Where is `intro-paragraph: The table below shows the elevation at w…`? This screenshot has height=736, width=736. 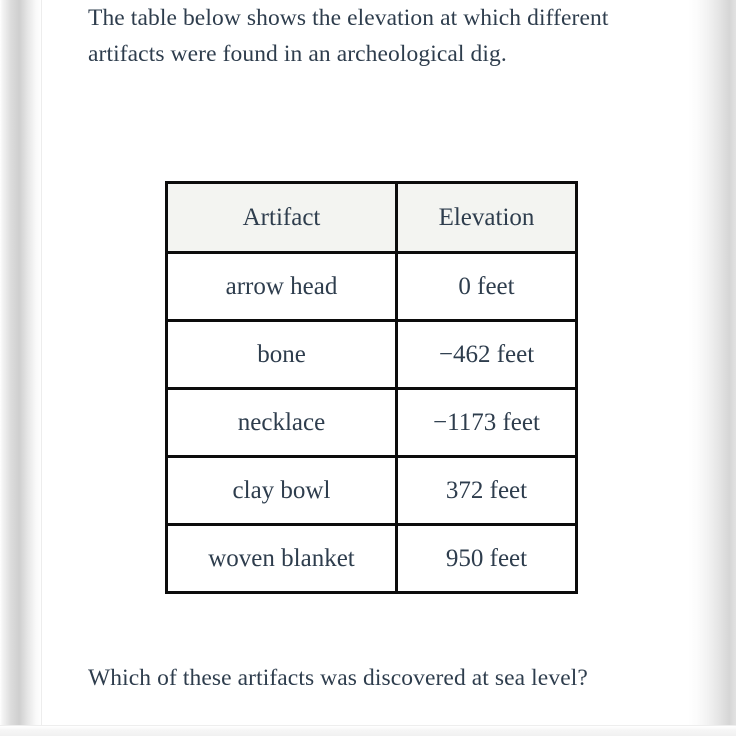
intro-paragraph: The table below shows the elevation at w… is located at coordinates (348, 36).